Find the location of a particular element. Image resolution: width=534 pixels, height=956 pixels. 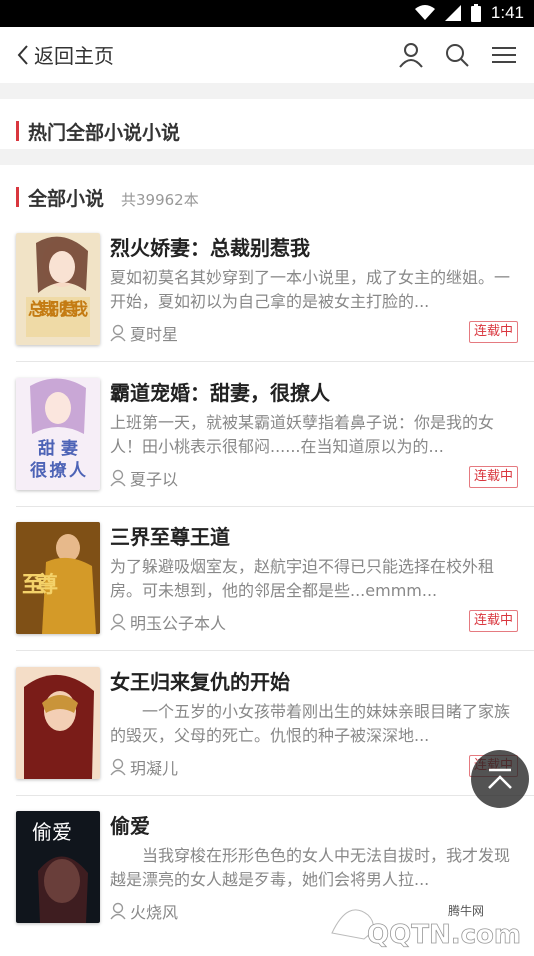

back-to-top-icon is located at coordinates (500, 778).